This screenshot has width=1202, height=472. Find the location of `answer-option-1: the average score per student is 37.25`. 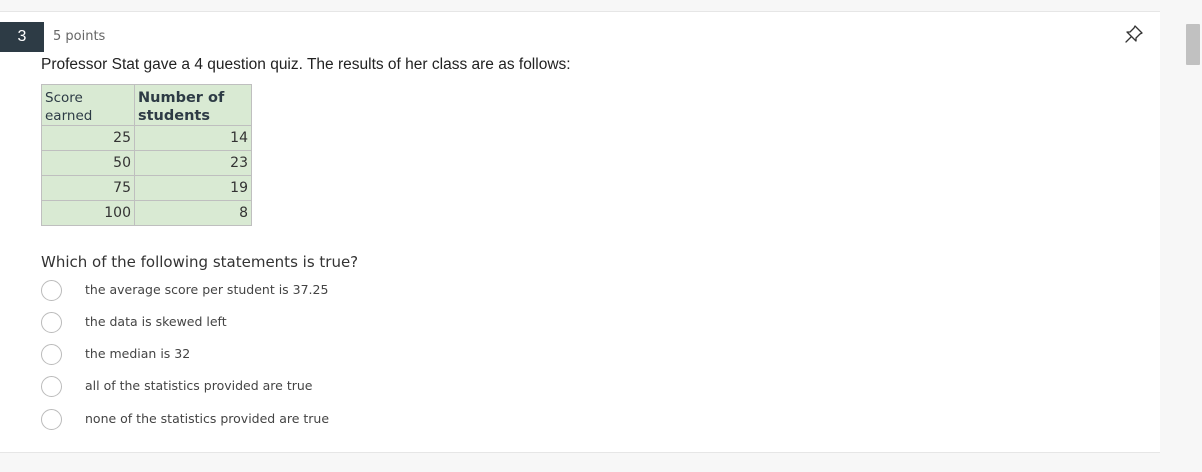

answer-option-1: the average score per student is 37.25 is located at coordinates (291, 291).